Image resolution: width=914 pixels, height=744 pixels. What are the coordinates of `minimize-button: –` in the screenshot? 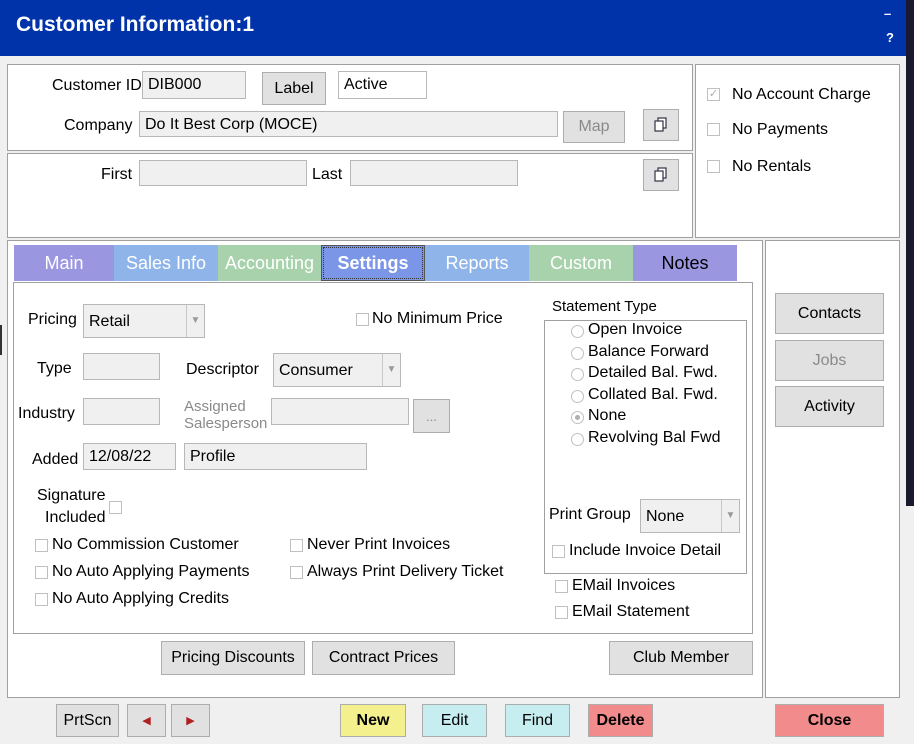 It's located at (887, 13).